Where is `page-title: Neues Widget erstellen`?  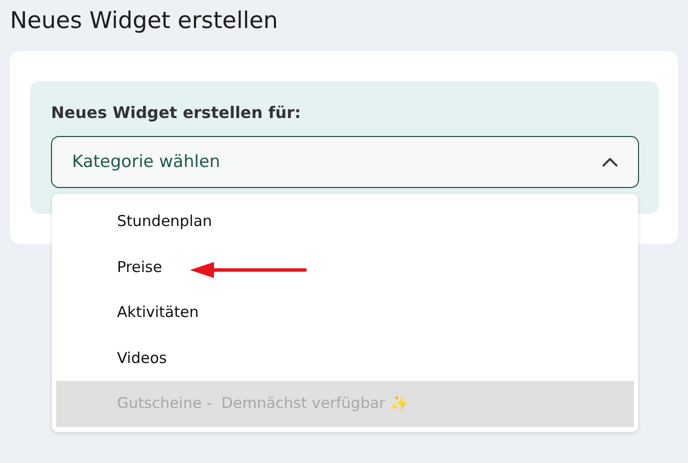
page-title: Neues Widget erstellen is located at coordinates (144, 21).